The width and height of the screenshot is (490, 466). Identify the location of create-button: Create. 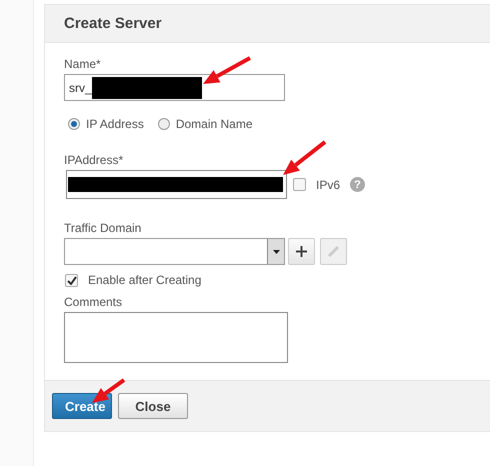
(82, 406).